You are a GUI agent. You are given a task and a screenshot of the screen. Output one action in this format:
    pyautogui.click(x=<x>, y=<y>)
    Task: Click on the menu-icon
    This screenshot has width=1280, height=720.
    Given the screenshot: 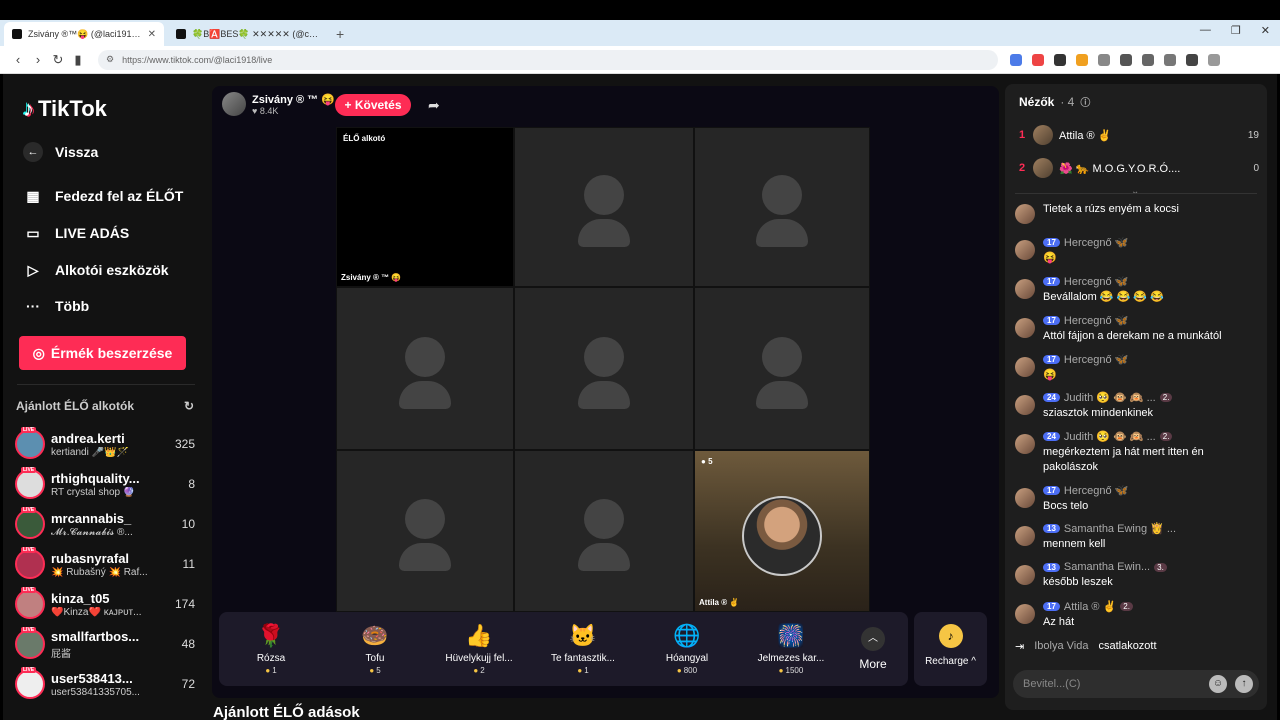 What is the action you would take?
    pyautogui.click(x=1214, y=59)
    